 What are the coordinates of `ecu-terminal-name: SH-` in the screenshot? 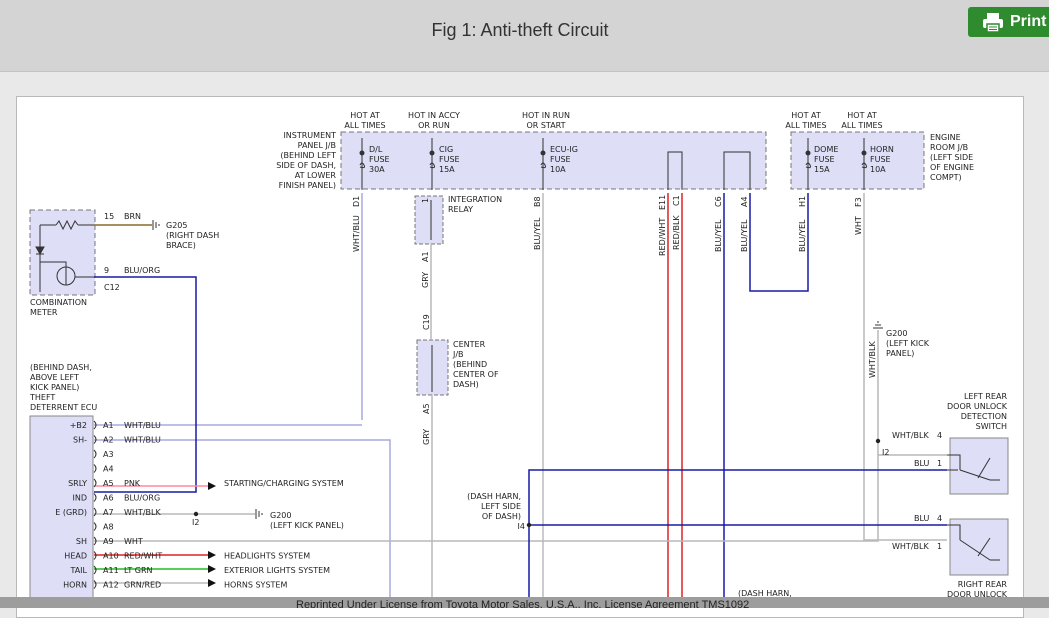 It's located at (80, 440).